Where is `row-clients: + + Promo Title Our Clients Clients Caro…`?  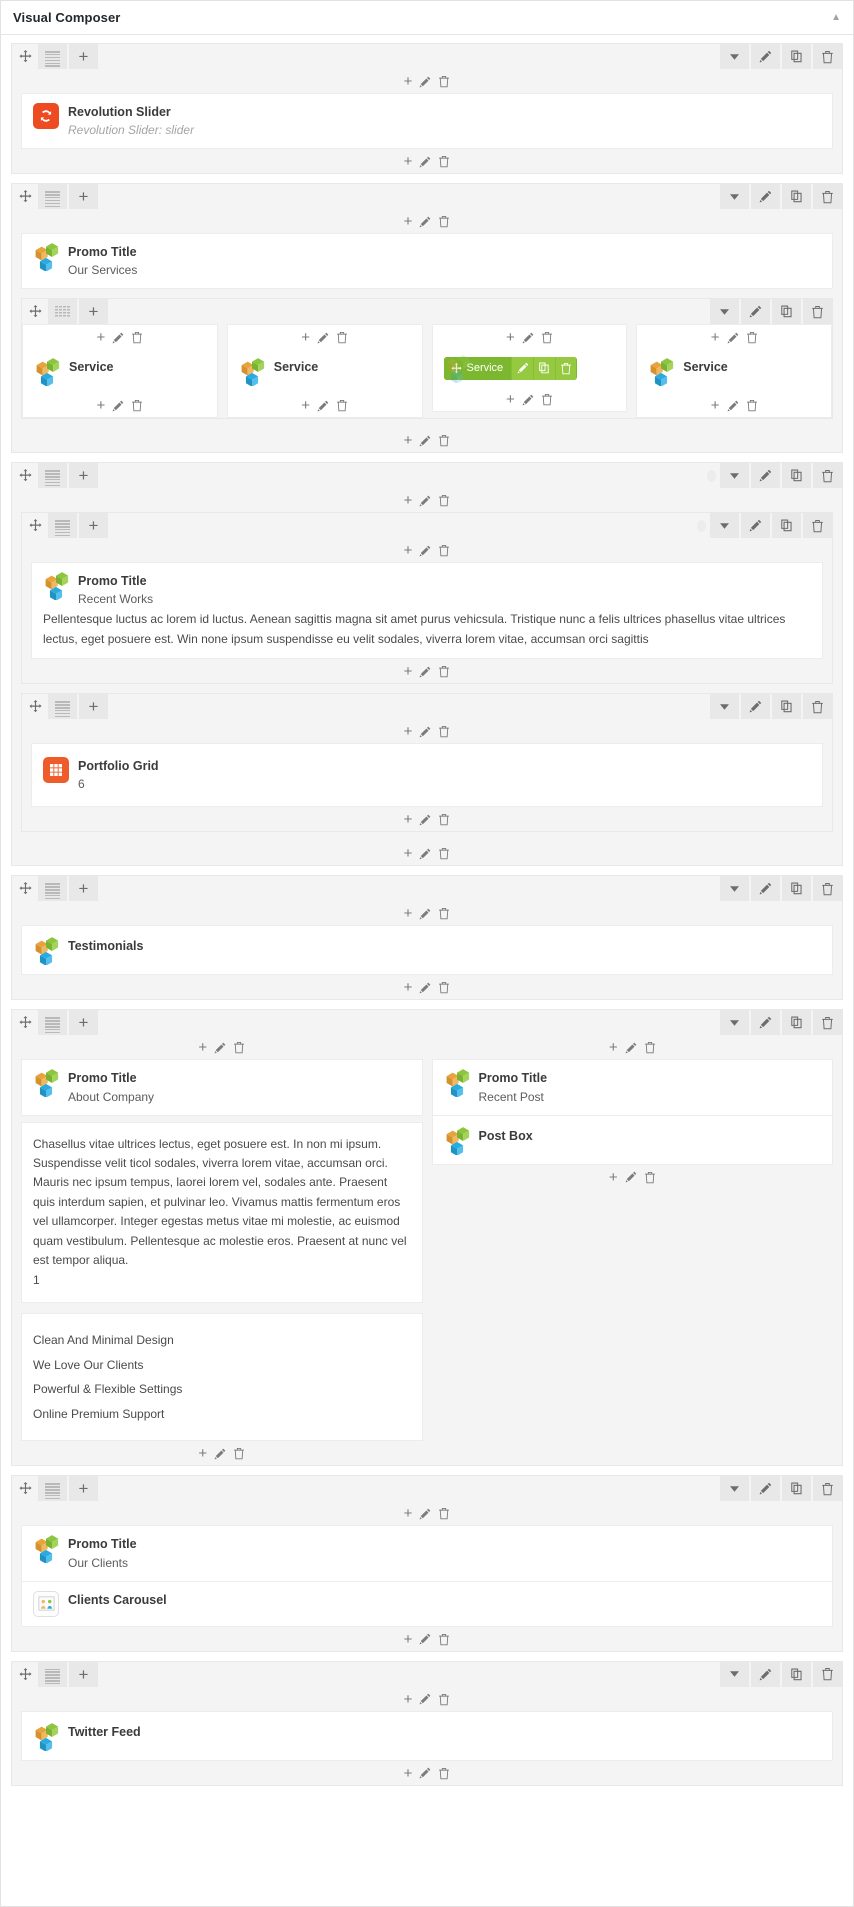 row-clients: + + Promo Title Our Clients Clients Caro… is located at coordinates (427, 1563).